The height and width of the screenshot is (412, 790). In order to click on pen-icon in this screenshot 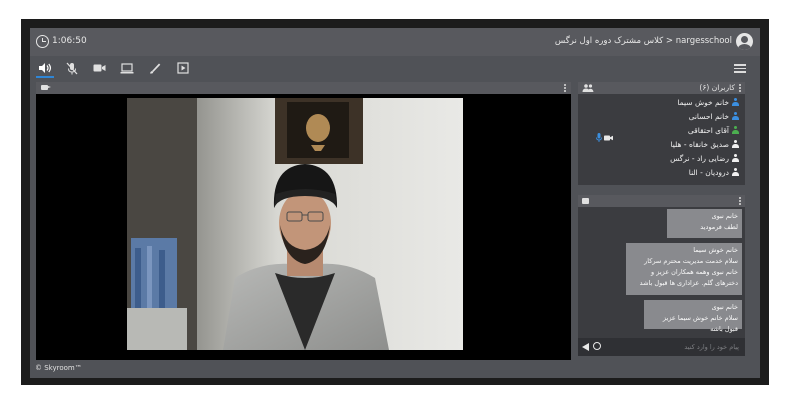, I will do `click(155, 68)`.